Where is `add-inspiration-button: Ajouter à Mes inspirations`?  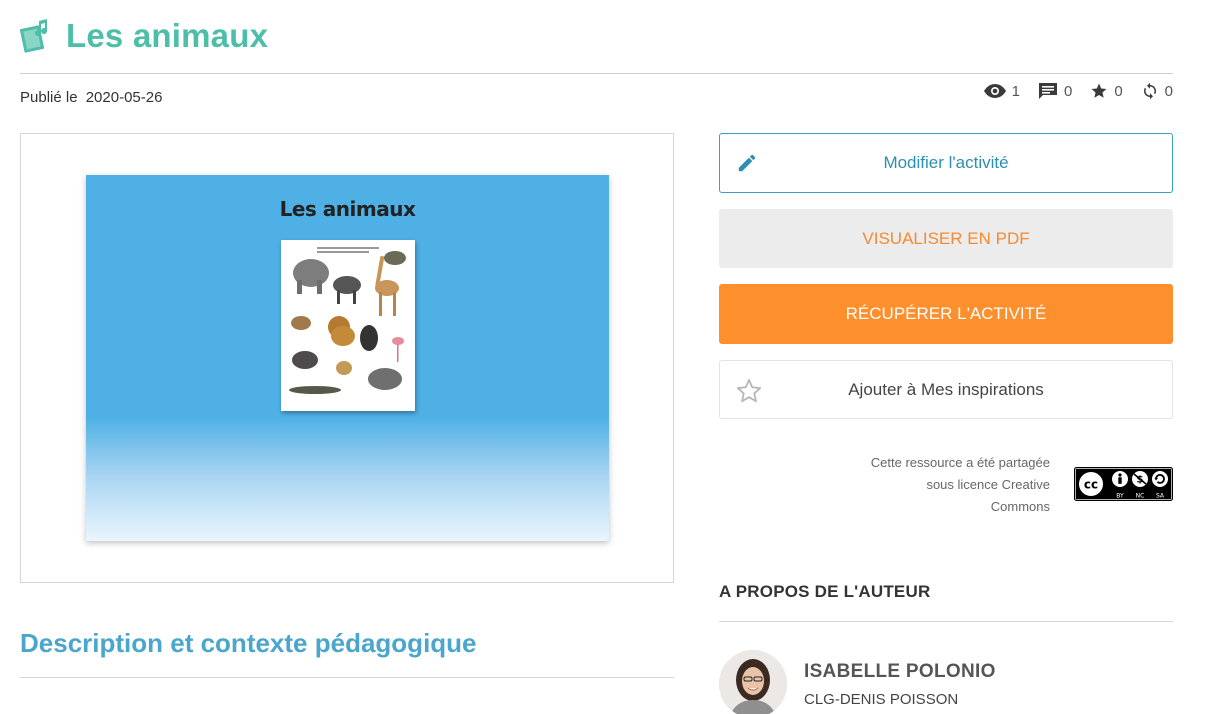
add-inspiration-button: Ajouter à Mes inspirations is located at coordinates (946, 389).